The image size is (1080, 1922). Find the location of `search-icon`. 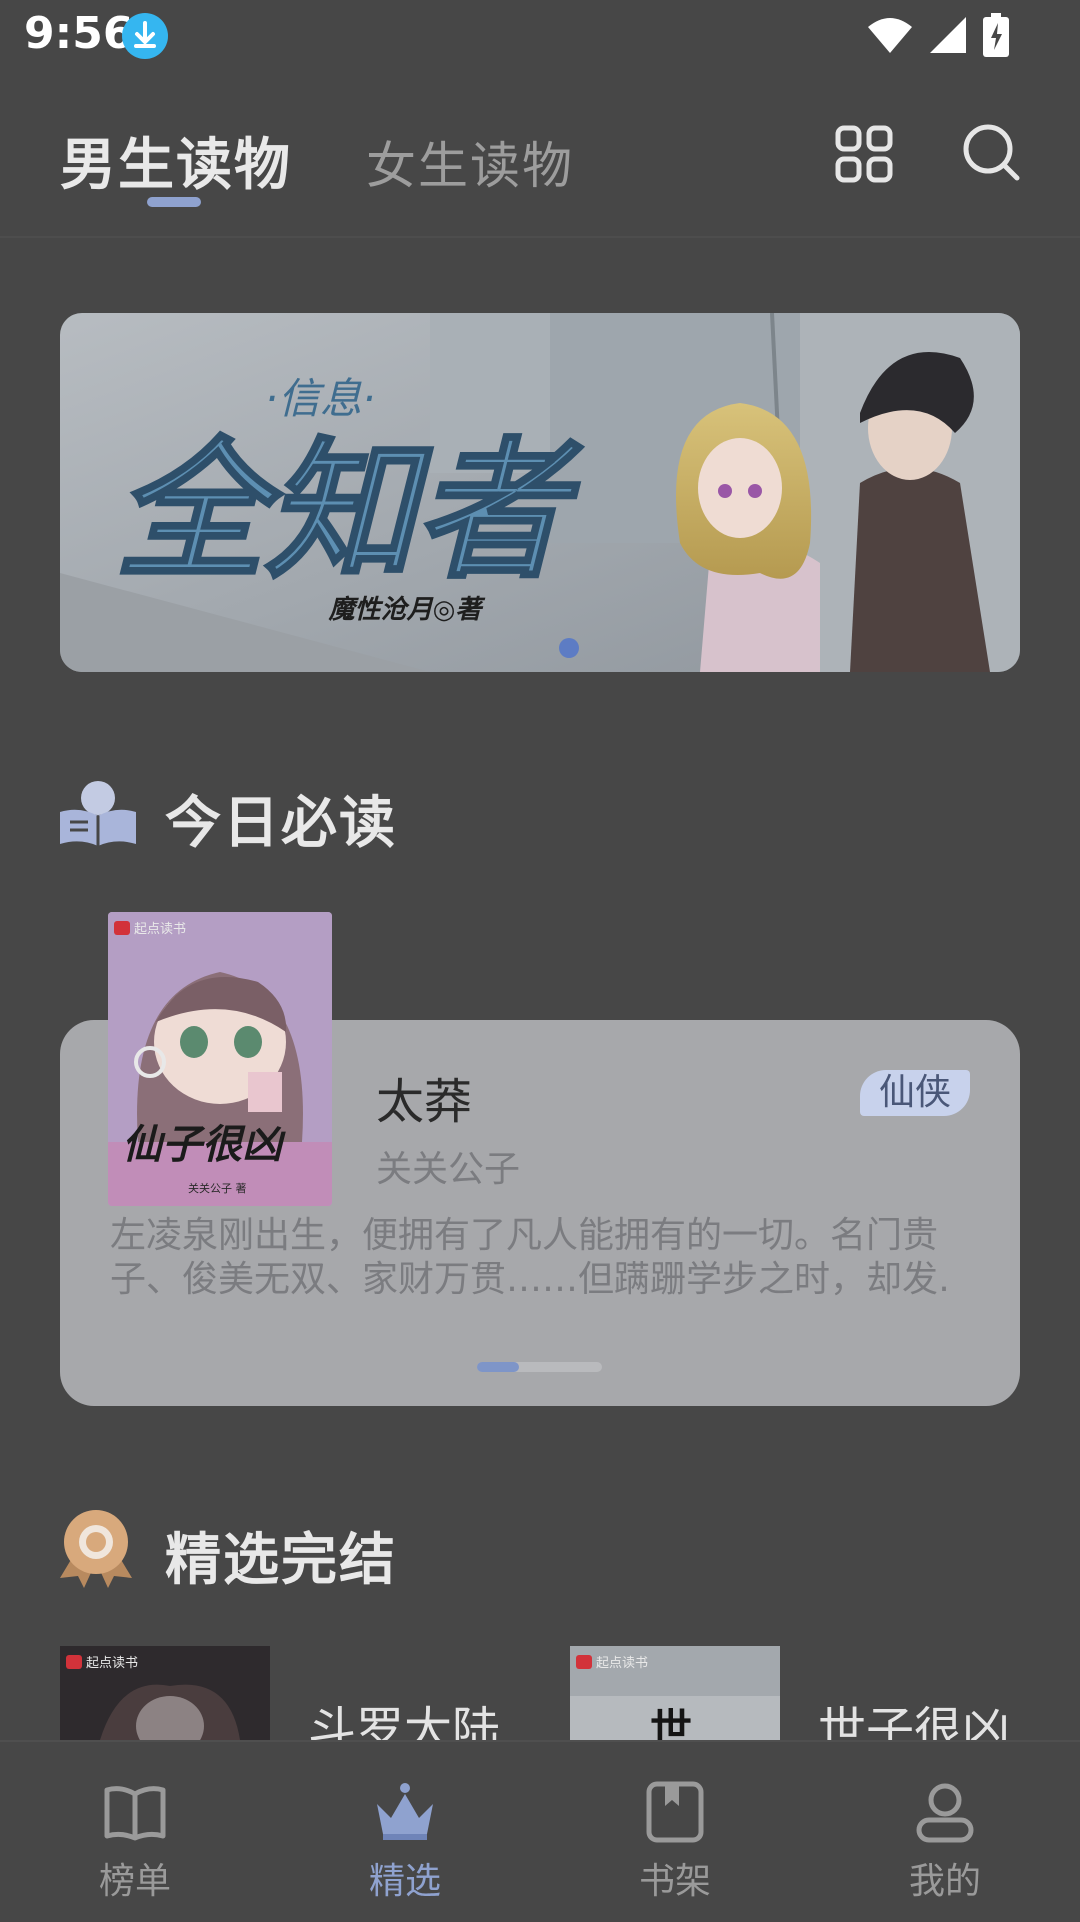

search-icon is located at coordinates (992, 153).